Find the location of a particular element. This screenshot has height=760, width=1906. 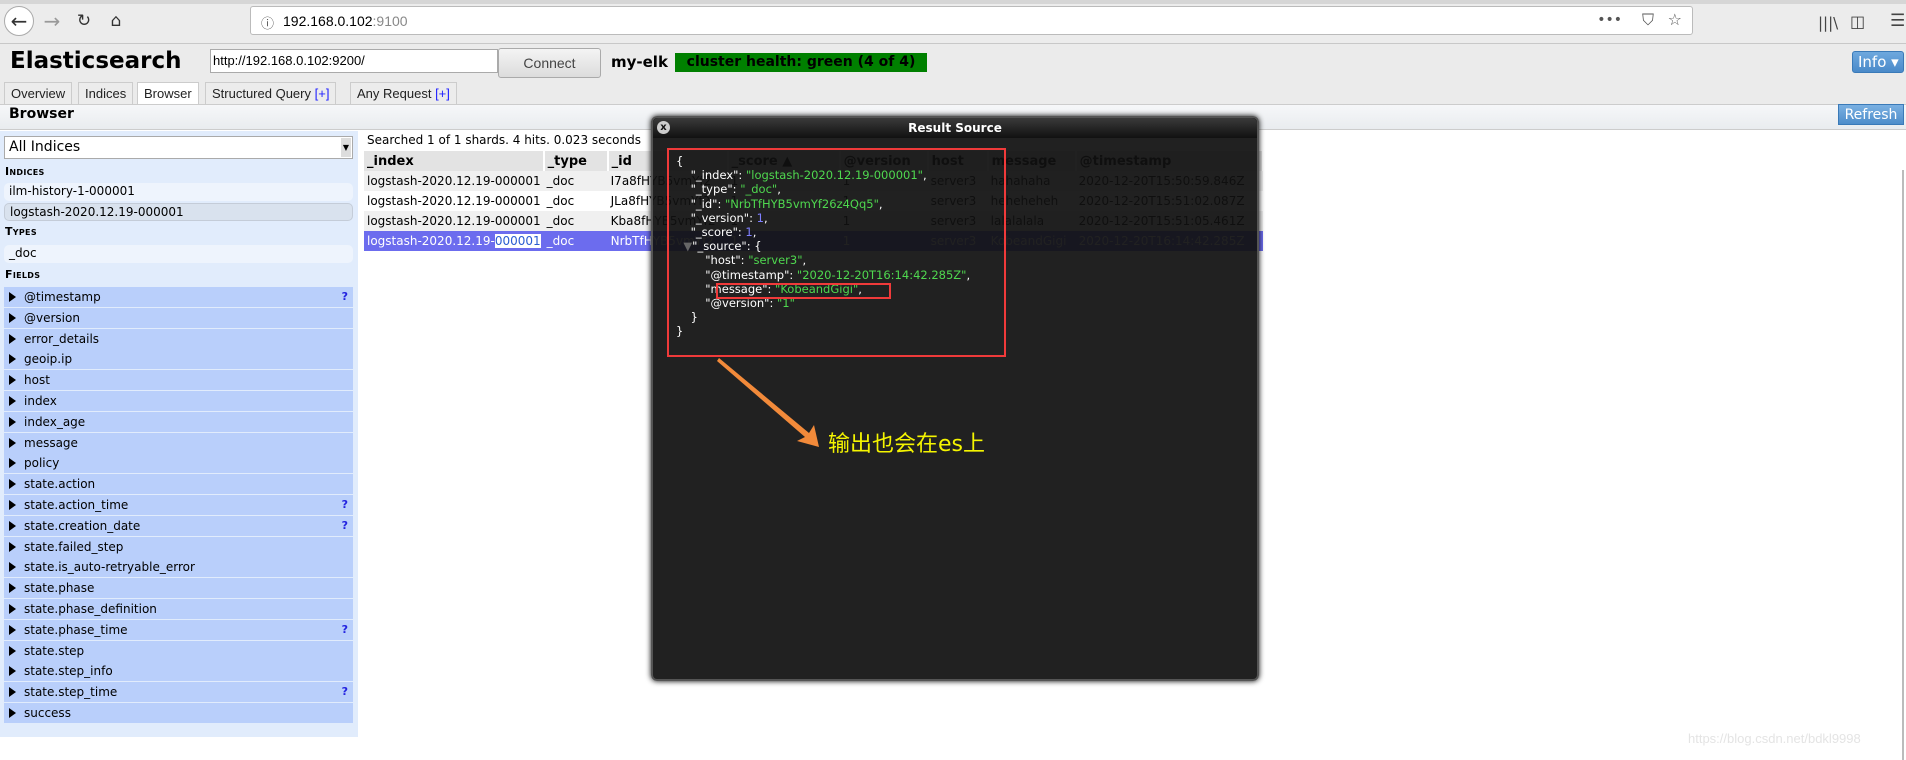

tab-structured-query: Structured Query [+] is located at coordinates (271, 93).